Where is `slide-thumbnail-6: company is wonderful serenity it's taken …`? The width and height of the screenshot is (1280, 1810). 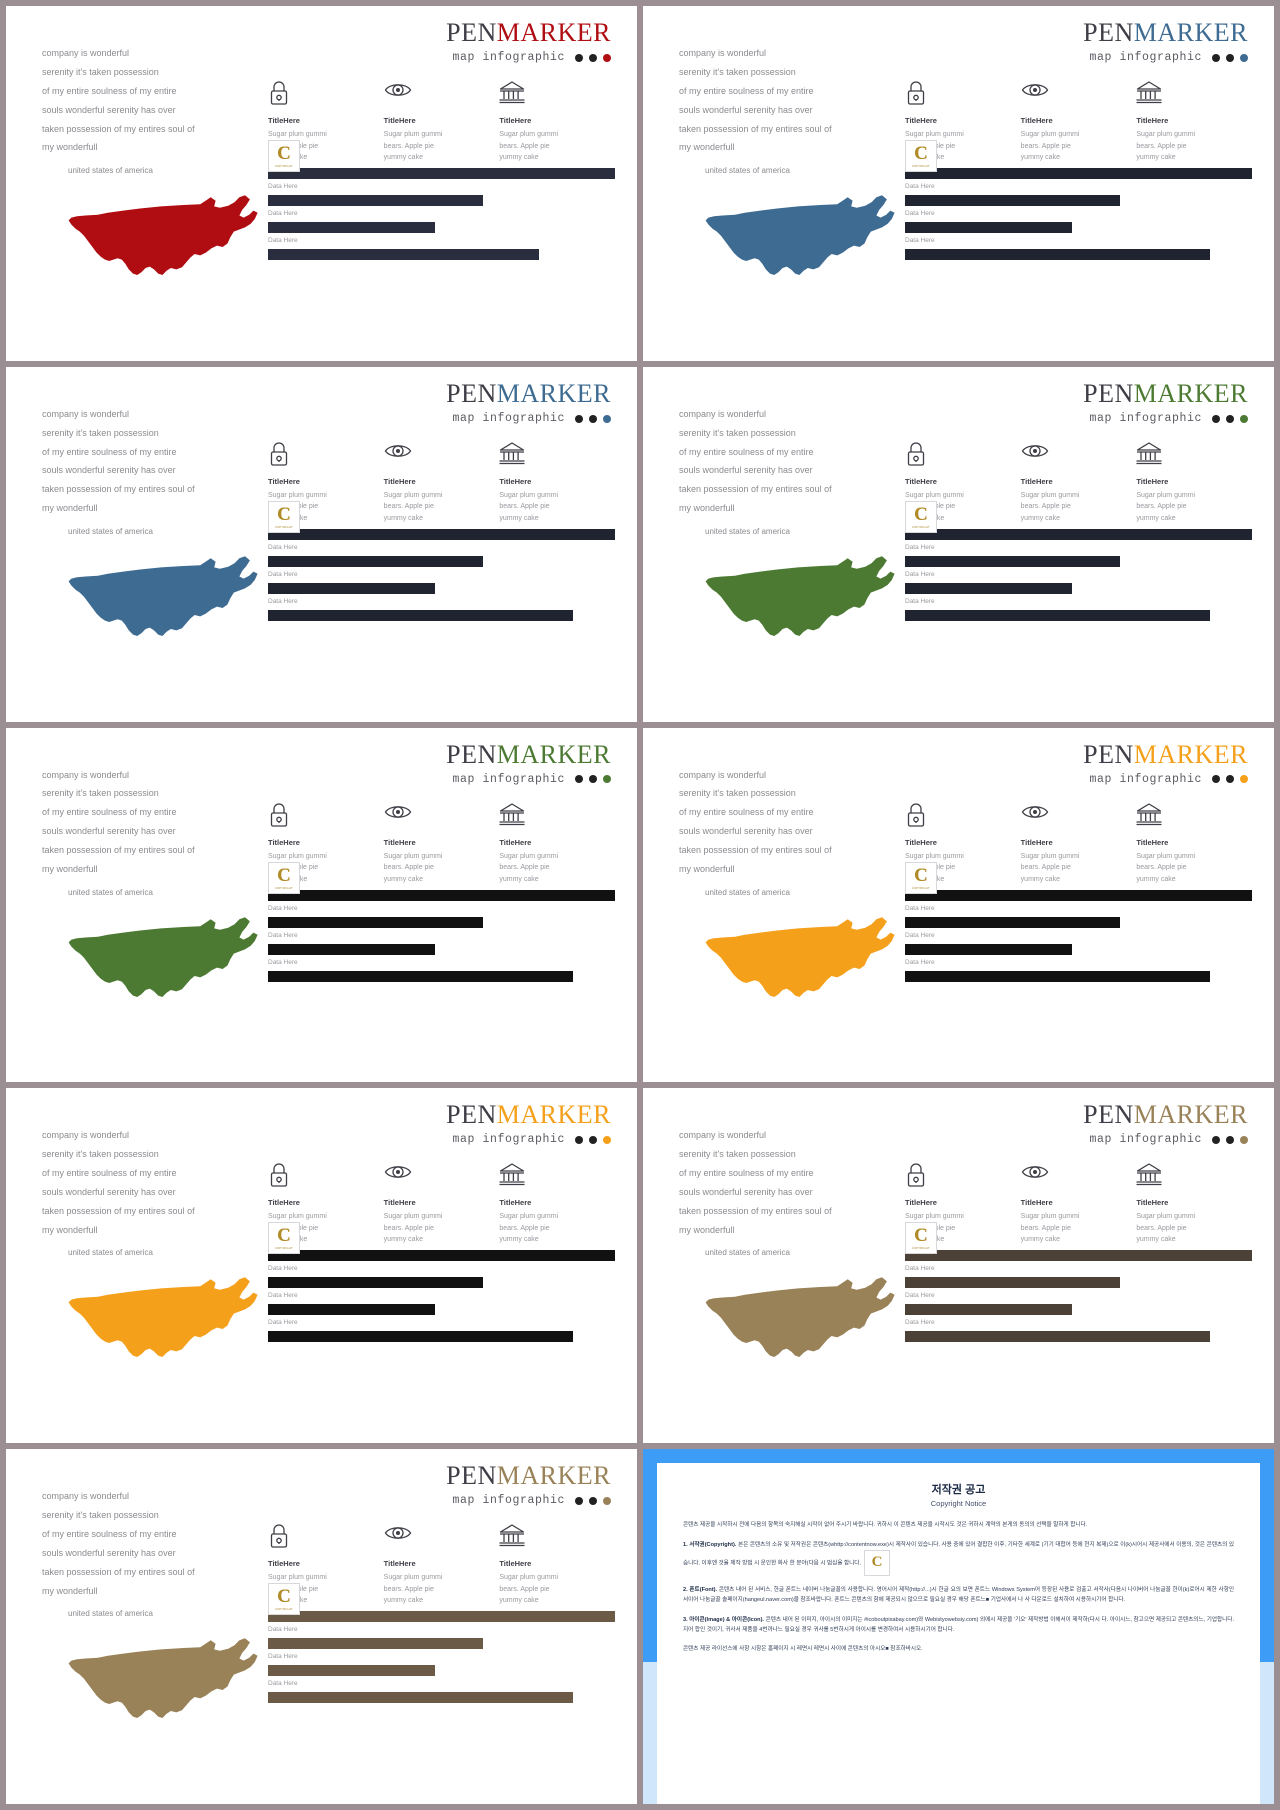
slide-thumbnail-6: company is wonderful serenity it's taken … is located at coordinates (958, 905).